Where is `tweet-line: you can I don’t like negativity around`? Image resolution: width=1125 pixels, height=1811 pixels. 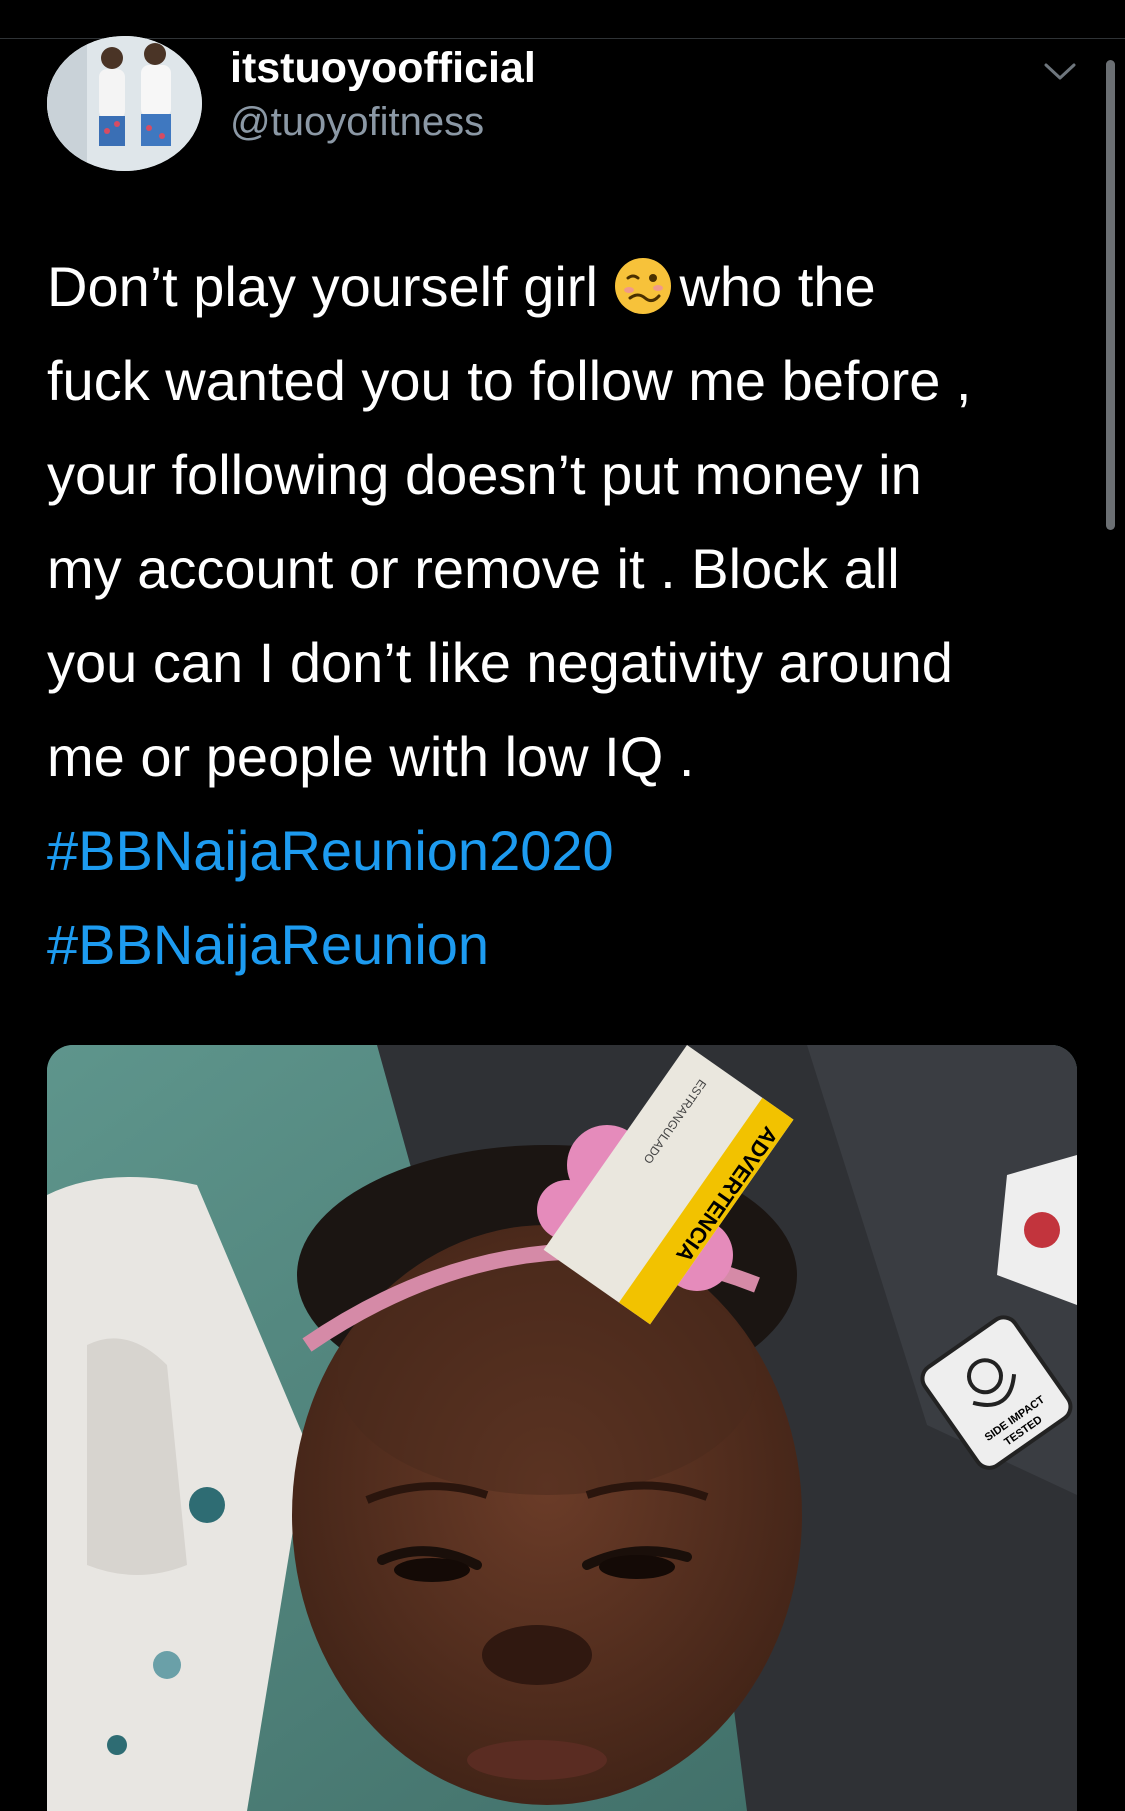
tweet-line: you can I don’t like negativity around is located at coordinates (500, 662).